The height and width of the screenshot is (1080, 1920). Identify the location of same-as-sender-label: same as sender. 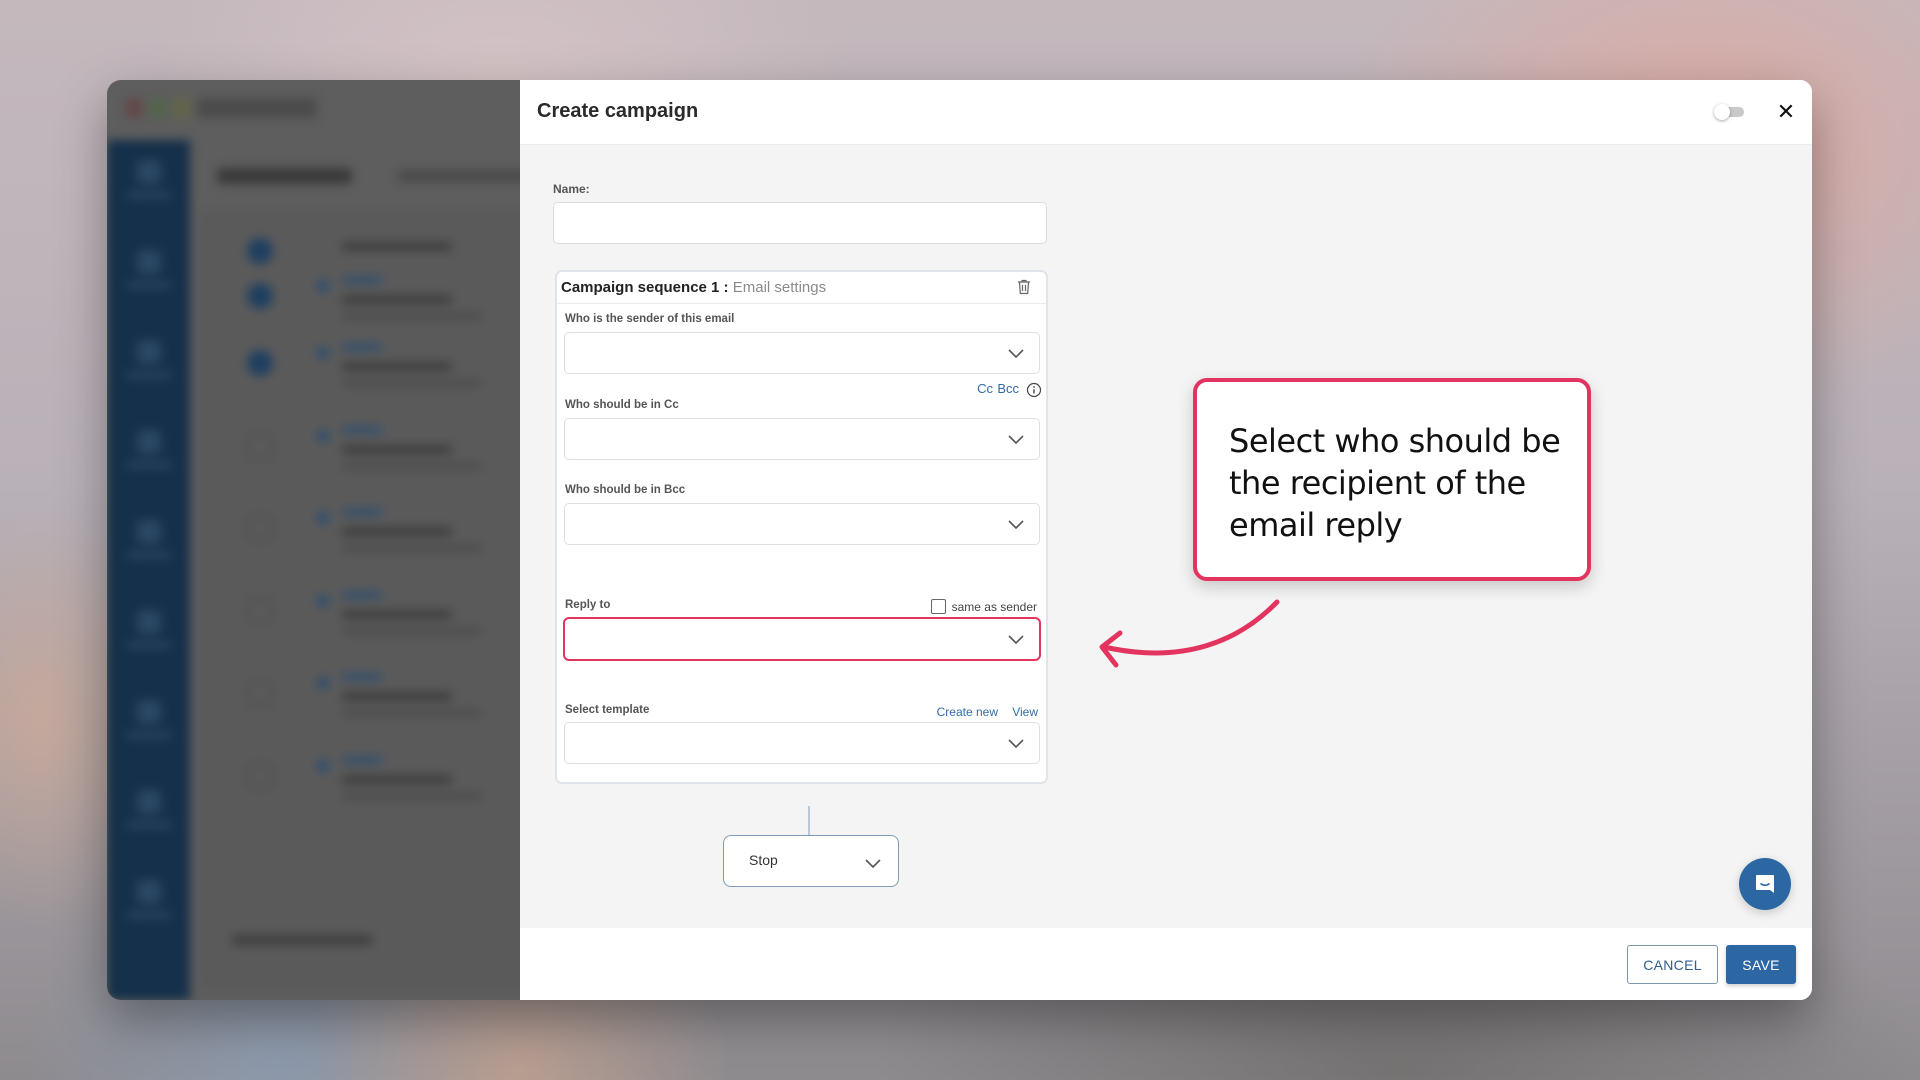
(994, 606).